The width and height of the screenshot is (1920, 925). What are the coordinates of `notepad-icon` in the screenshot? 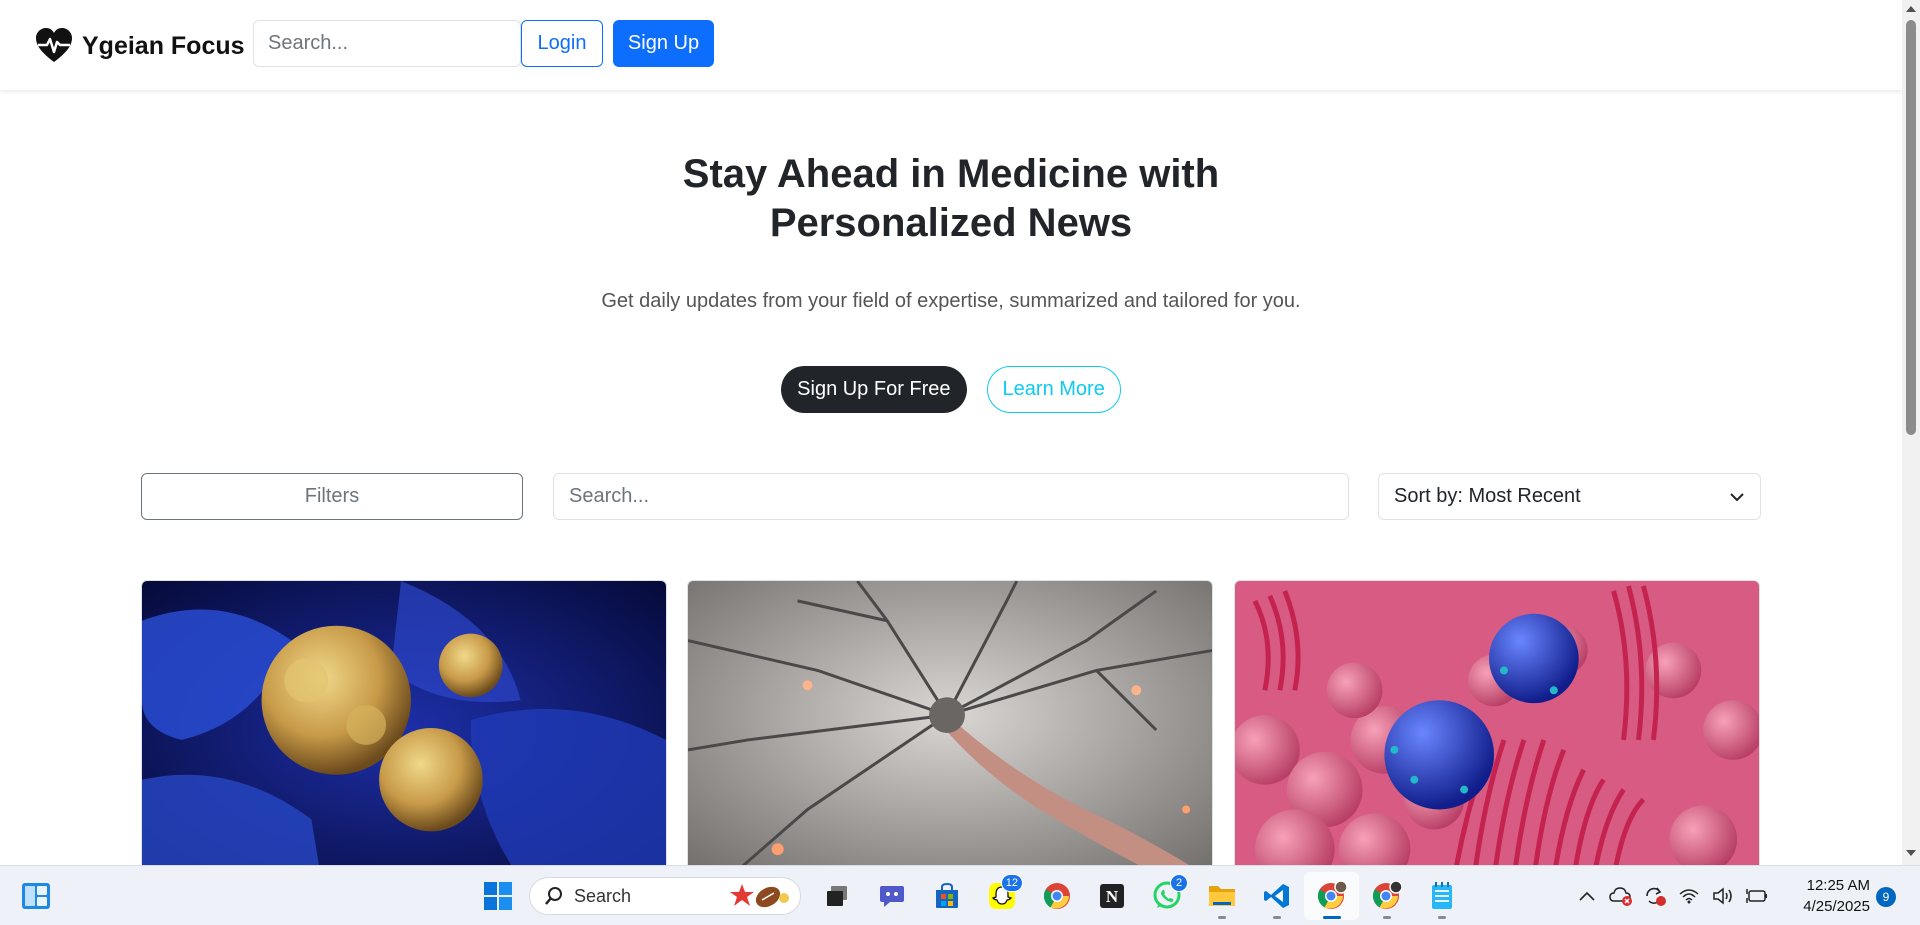 It's located at (1441, 895).